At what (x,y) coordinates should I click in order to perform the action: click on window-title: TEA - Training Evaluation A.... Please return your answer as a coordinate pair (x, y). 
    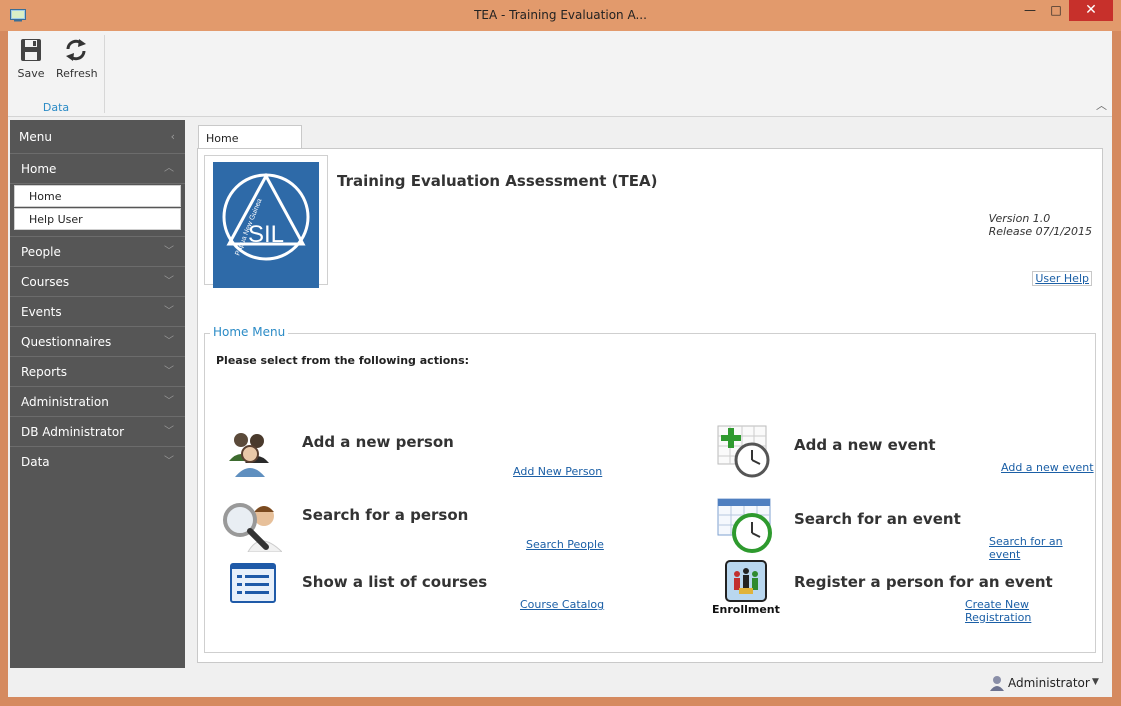
    Looking at the image, I should click on (560, 15).